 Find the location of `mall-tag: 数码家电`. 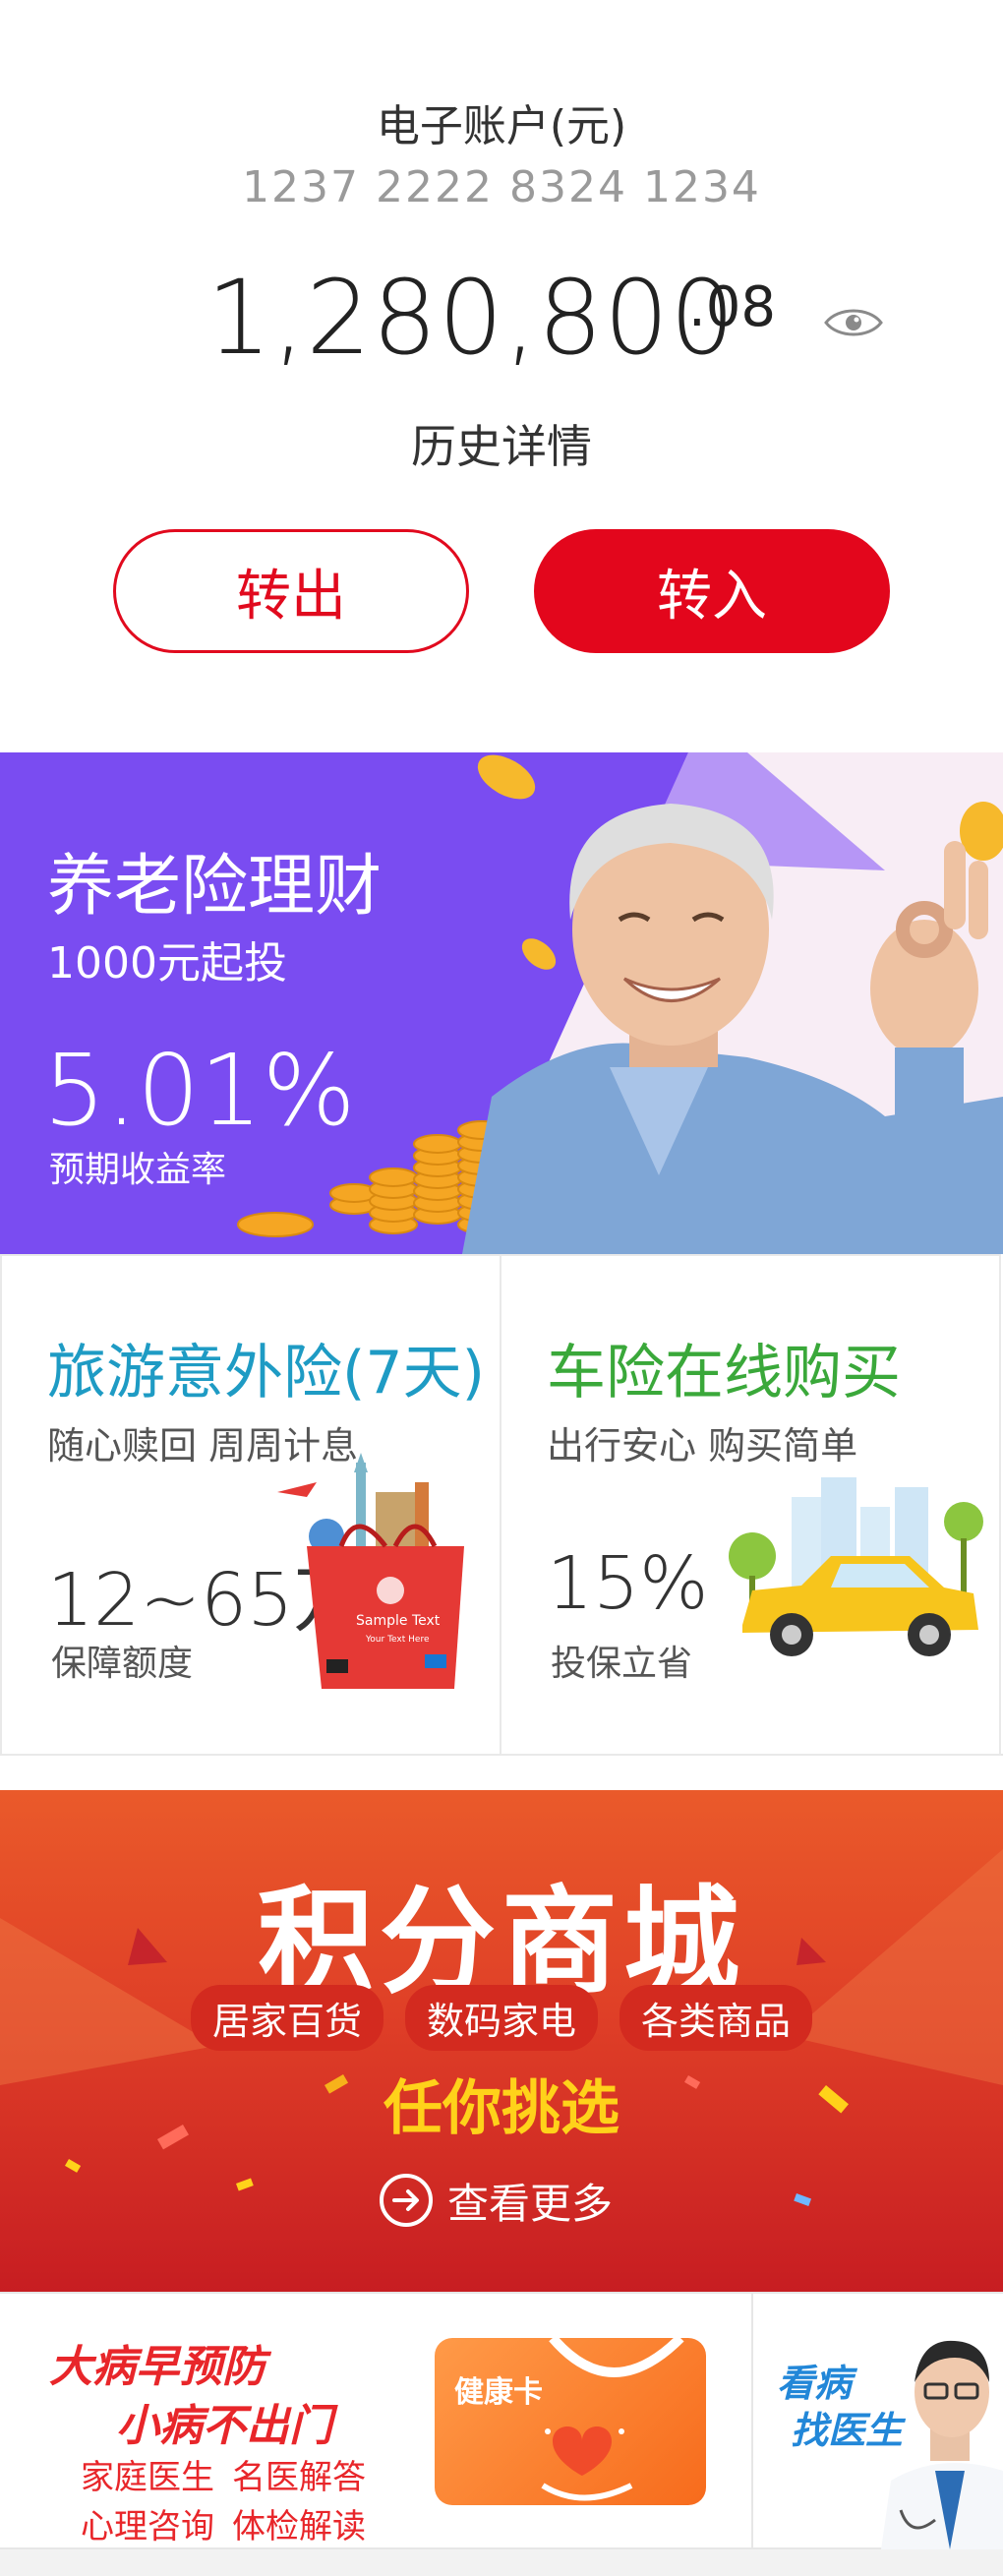

mall-tag: 数码家电 is located at coordinates (501, 2018).